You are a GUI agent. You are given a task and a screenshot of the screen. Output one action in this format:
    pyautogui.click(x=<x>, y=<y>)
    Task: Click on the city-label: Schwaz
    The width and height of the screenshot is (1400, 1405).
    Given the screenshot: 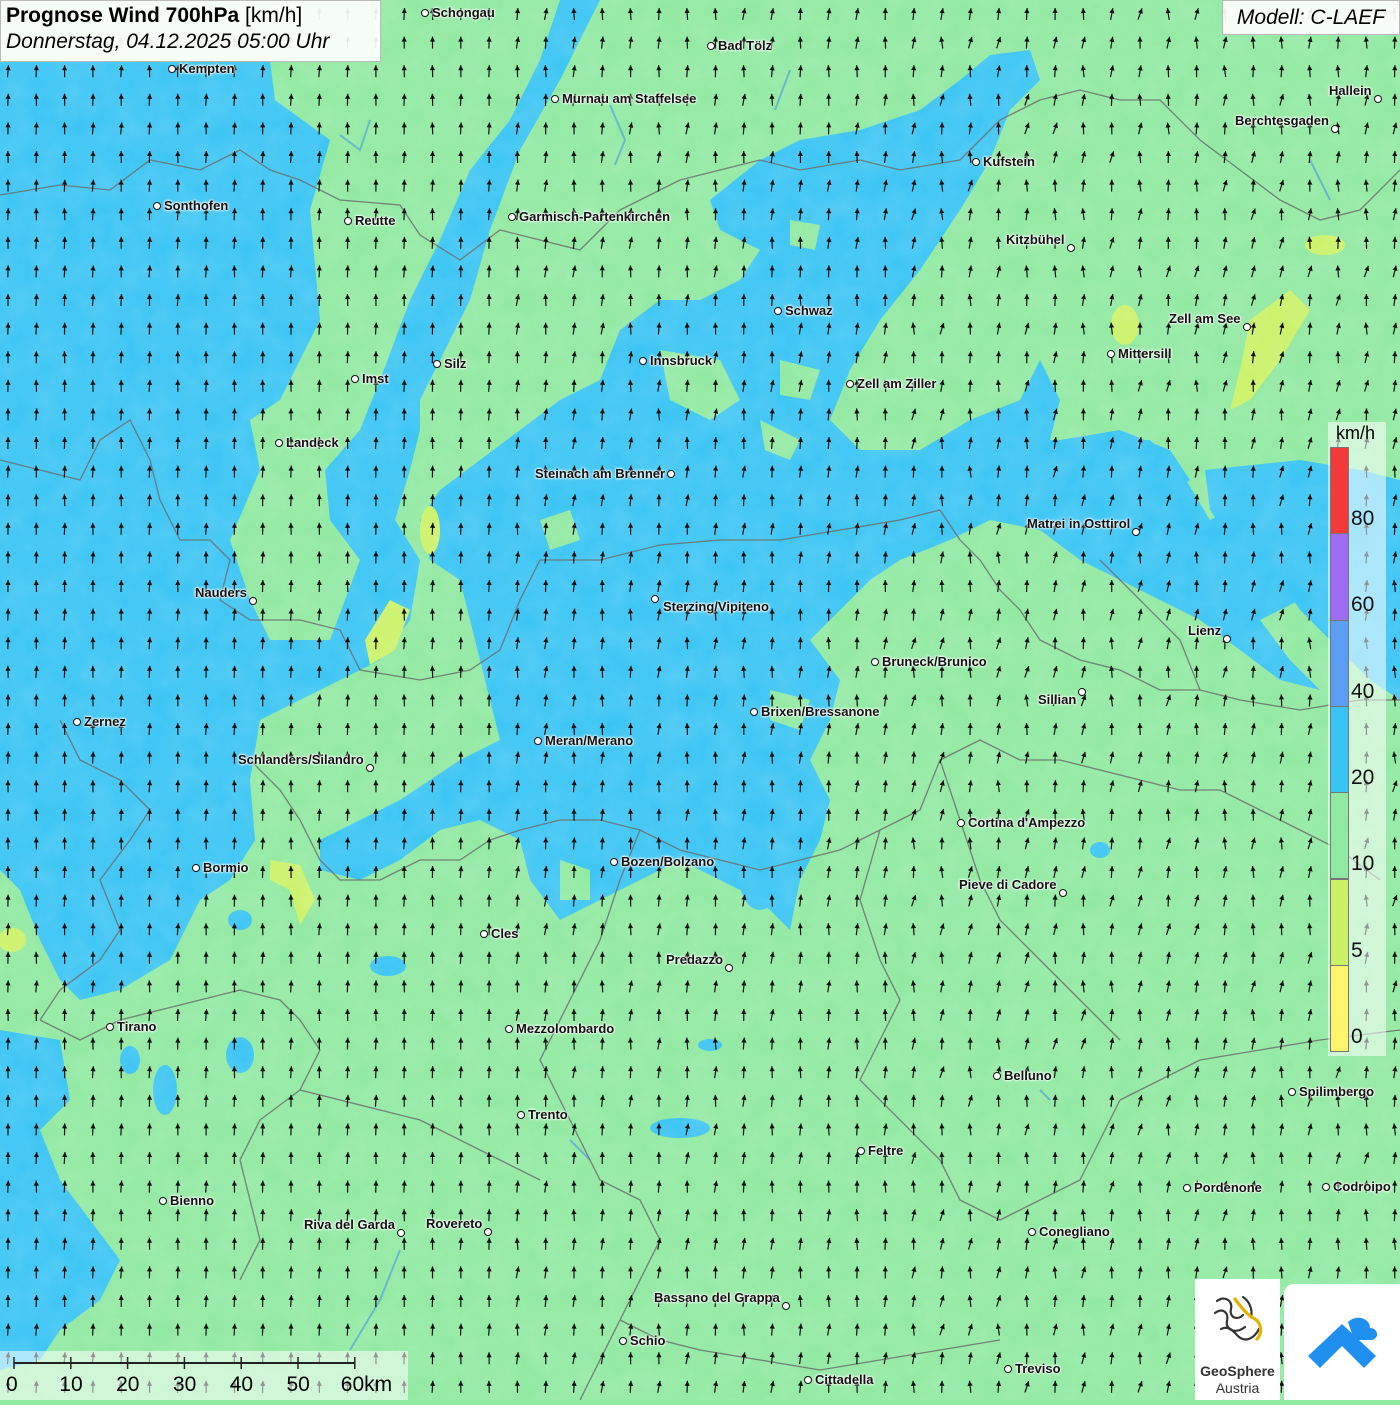 What is the action you would take?
    pyautogui.click(x=809, y=311)
    